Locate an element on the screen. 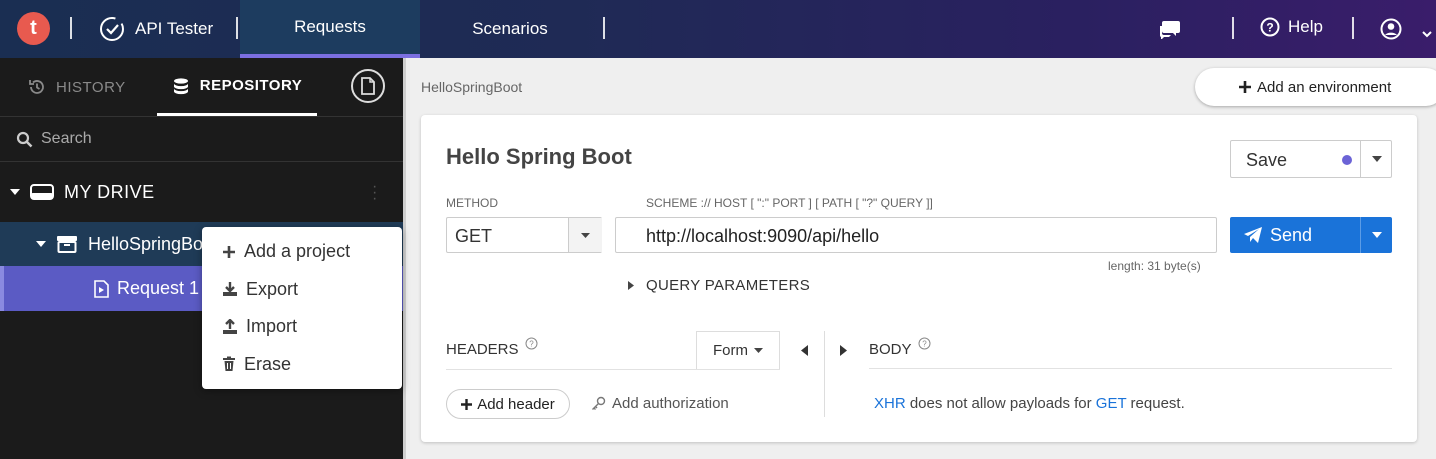 This screenshot has width=1436, height=459. body-label: BODY is located at coordinates (890, 349).